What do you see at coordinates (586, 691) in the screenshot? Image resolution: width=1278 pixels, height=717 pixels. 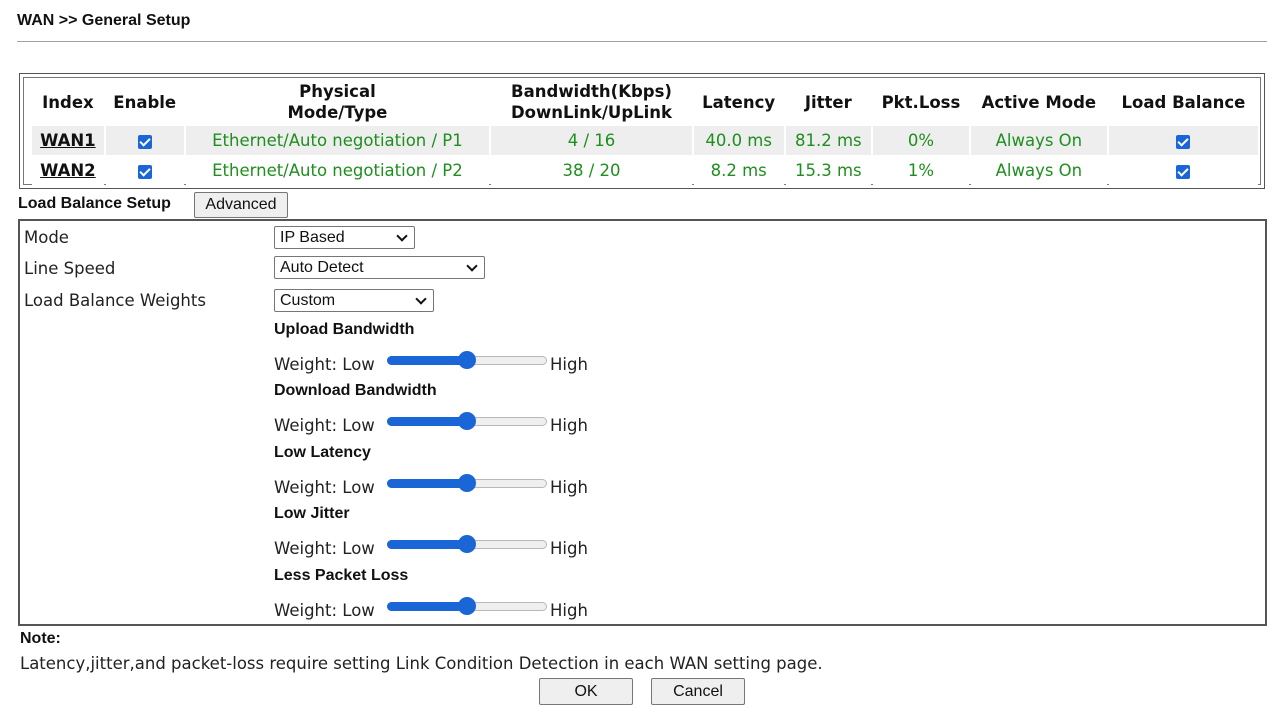 I see `ok-button: OK` at bounding box center [586, 691].